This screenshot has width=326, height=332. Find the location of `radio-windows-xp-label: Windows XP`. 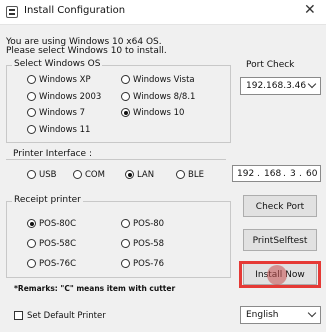

radio-windows-xp-label: Windows XP is located at coordinates (65, 80).